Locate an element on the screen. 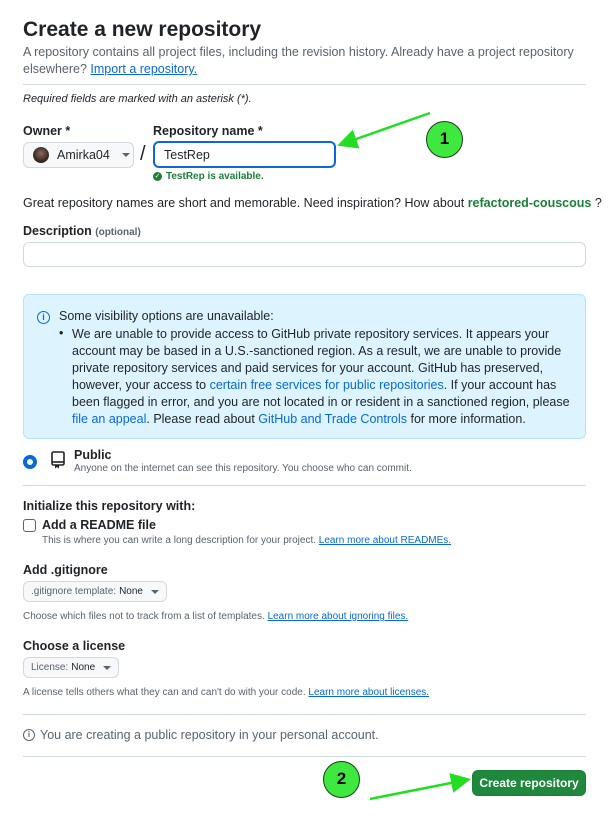  annotation-marker-1: 1 is located at coordinates (444, 139).